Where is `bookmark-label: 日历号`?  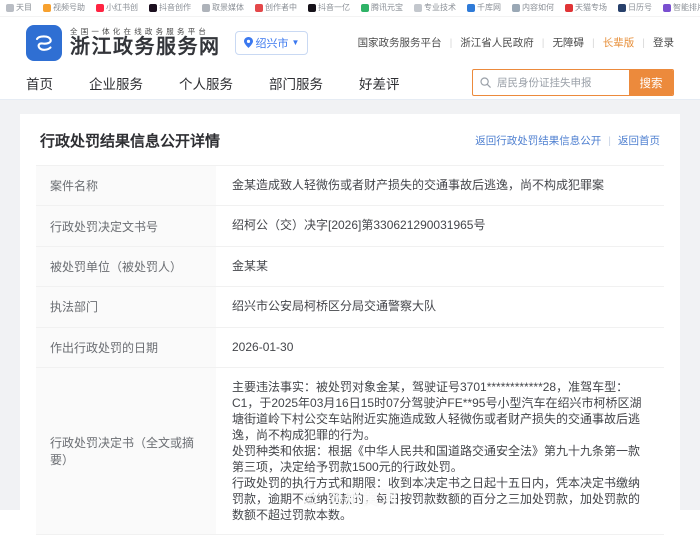 bookmark-label: 日历号 is located at coordinates (640, 7).